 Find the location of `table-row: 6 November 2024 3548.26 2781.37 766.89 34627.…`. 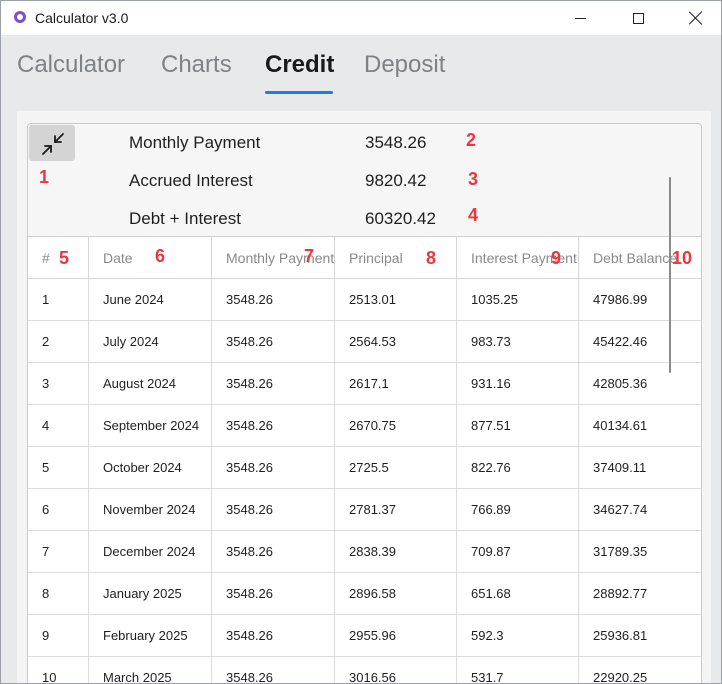

table-row: 6 November 2024 3548.26 2781.37 766.89 34627.… is located at coordinates (364, 510).